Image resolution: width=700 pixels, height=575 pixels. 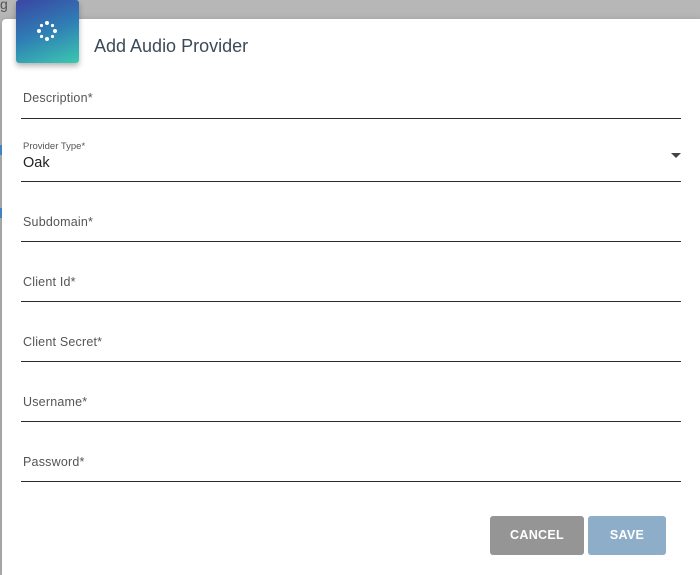 What do you see at coordinates (351, 161) in the screenshot?
I see `provider-type-select: Provider Type* Oak` at bounding box center [351, 161].